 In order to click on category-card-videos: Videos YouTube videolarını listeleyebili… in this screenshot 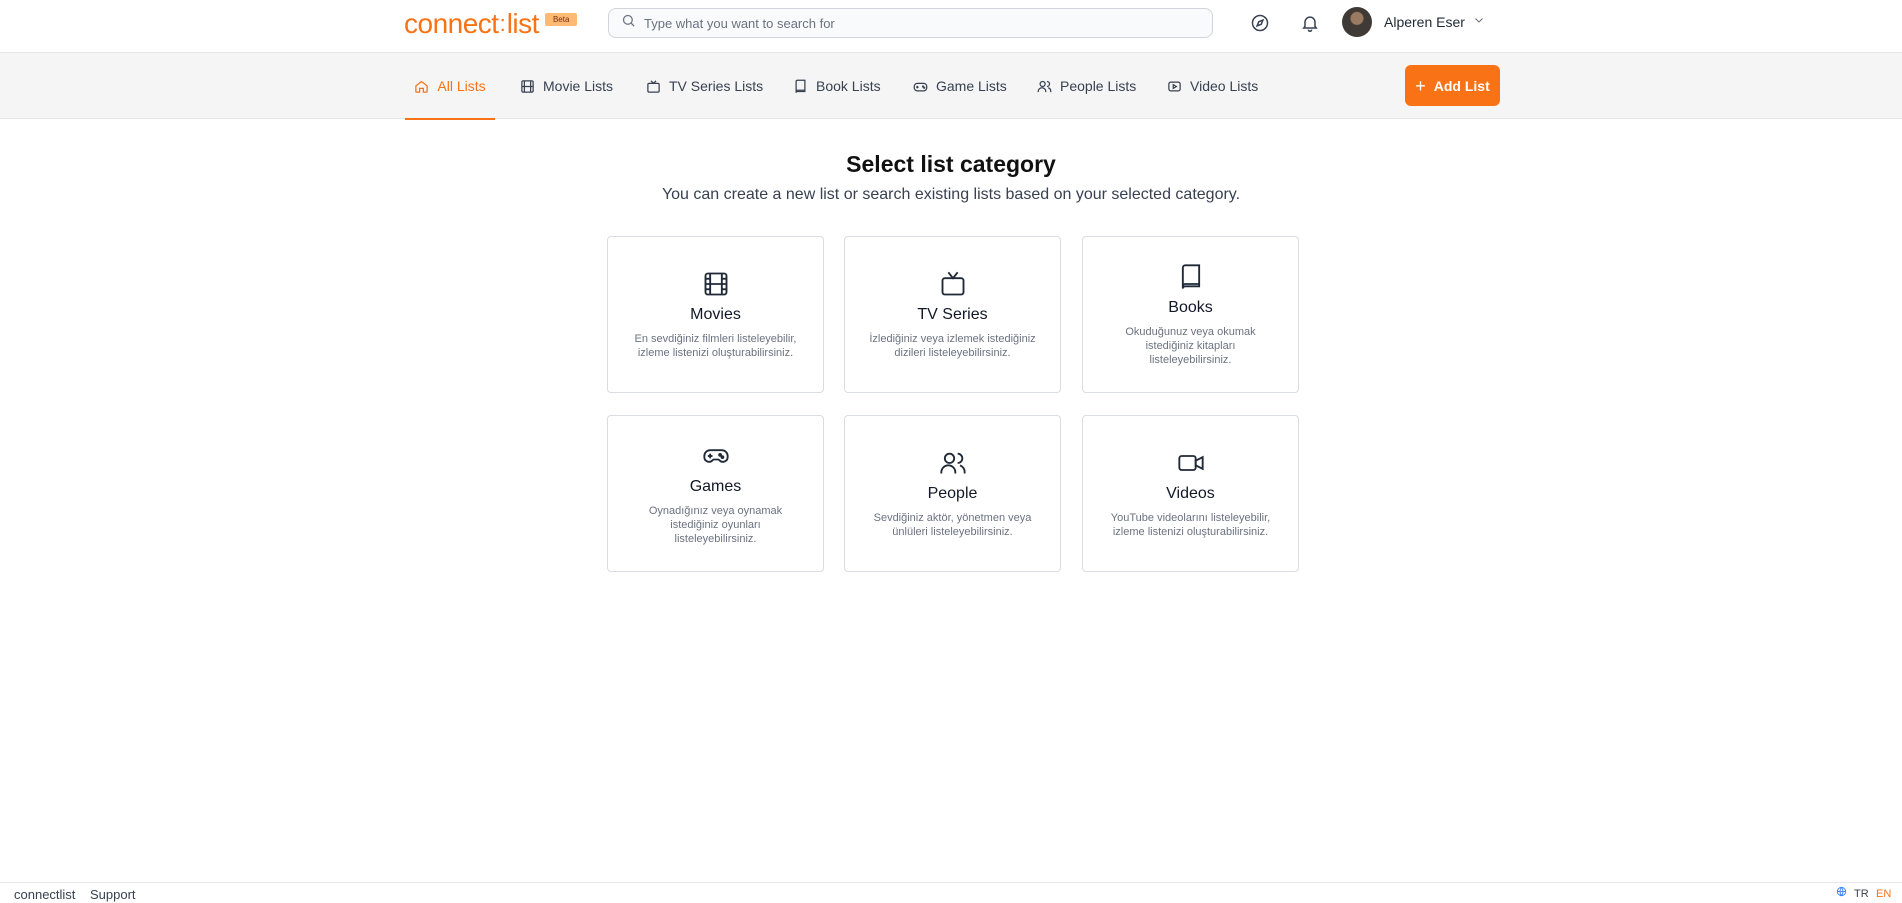, I will do `click(1190, 493)`.